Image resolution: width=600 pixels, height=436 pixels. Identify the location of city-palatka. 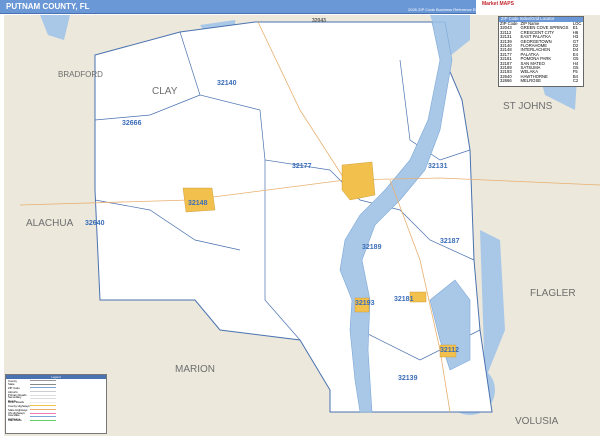
(358, 181).